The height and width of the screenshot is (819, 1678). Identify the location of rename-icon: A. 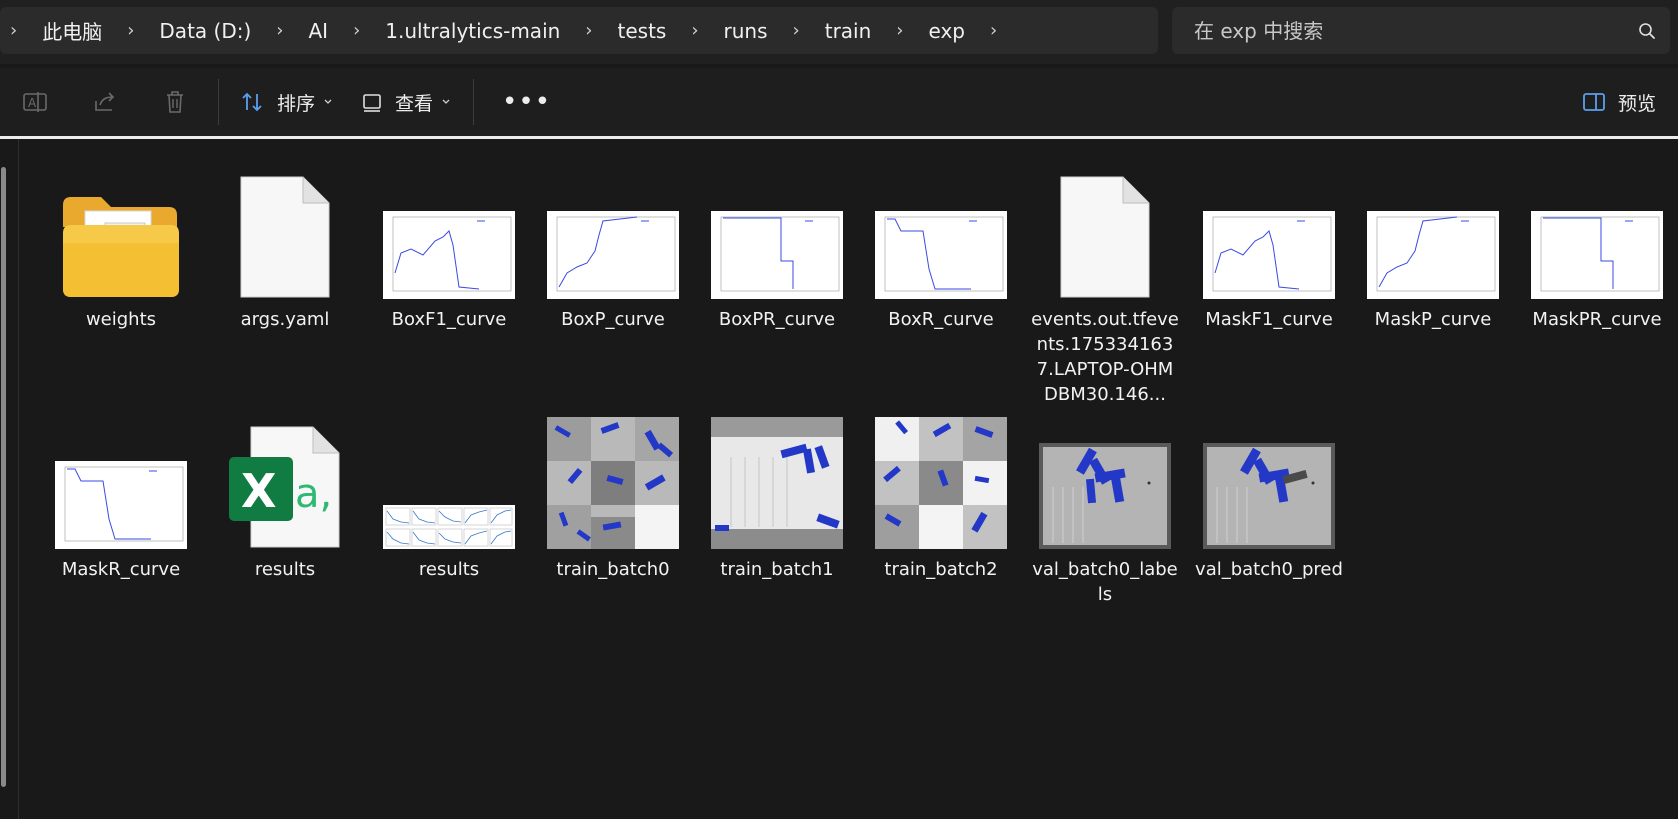
(35, 102).